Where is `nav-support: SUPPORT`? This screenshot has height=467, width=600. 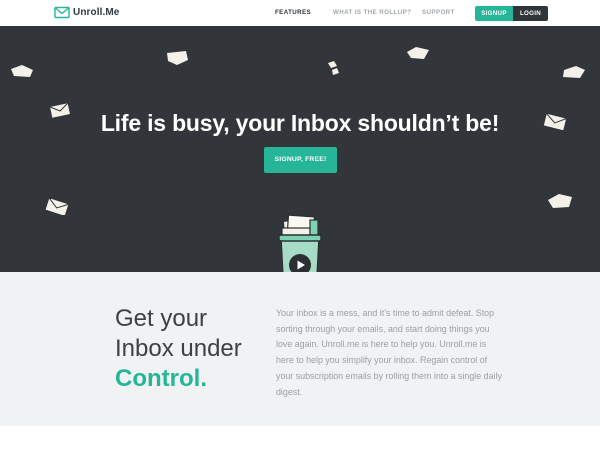
nav-support: SUPPORT is located at coordinates (438, 12).